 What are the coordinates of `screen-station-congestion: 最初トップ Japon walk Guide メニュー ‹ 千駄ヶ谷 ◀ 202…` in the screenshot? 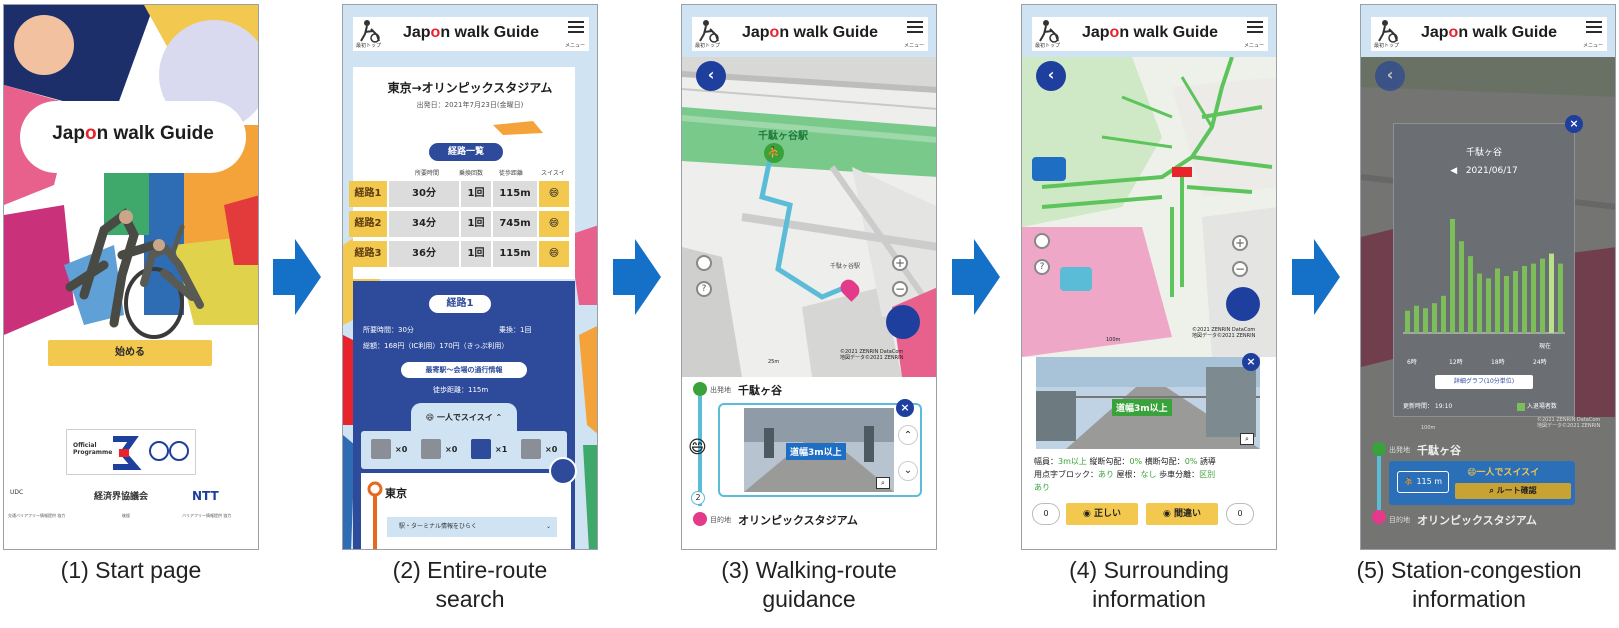 It's located at (1488, 277).